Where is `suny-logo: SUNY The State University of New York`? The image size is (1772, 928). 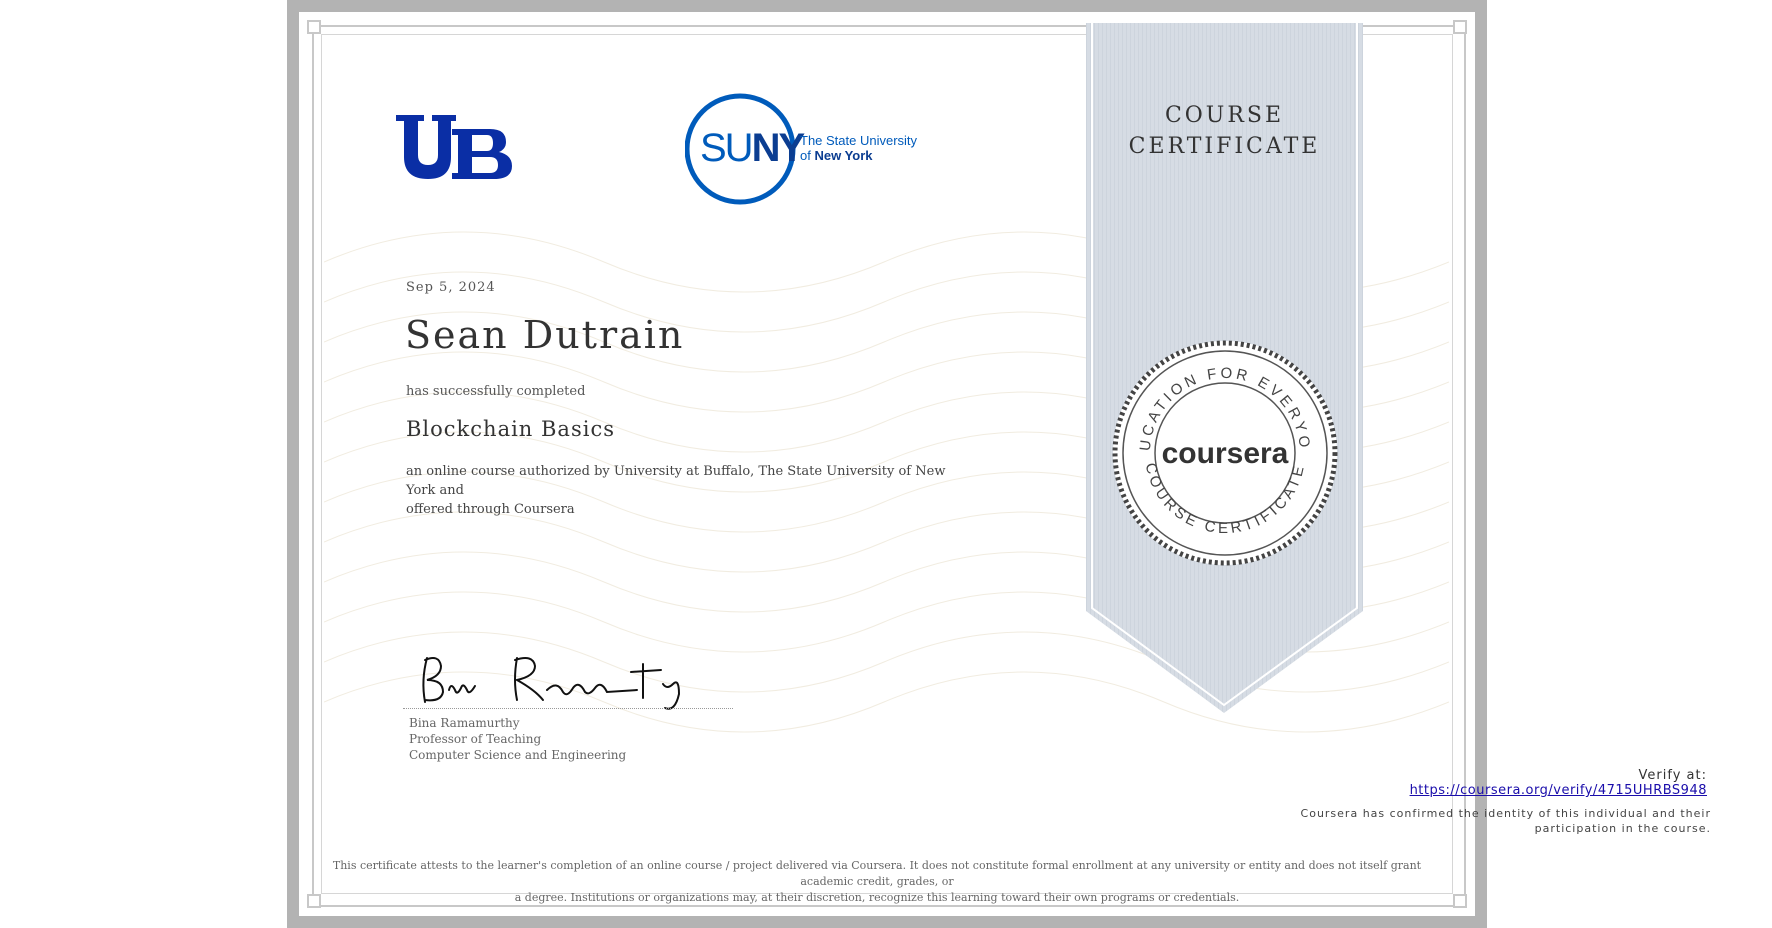 suny-logo: SUNY The State University of New York is located at coordinates (801, 151).